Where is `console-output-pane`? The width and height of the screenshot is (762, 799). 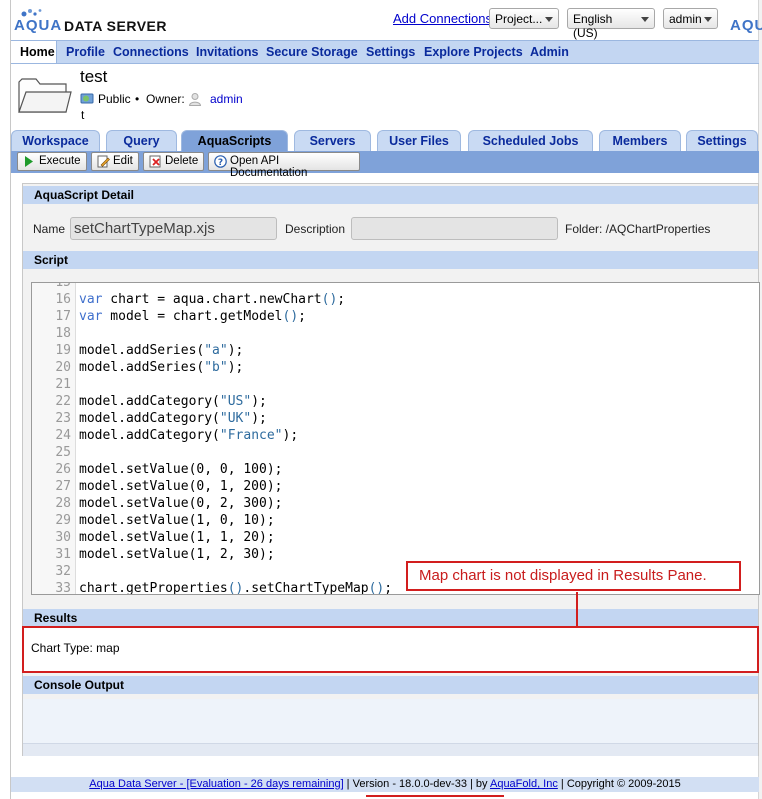
console-output-pane is located at coordinates (390, 721).